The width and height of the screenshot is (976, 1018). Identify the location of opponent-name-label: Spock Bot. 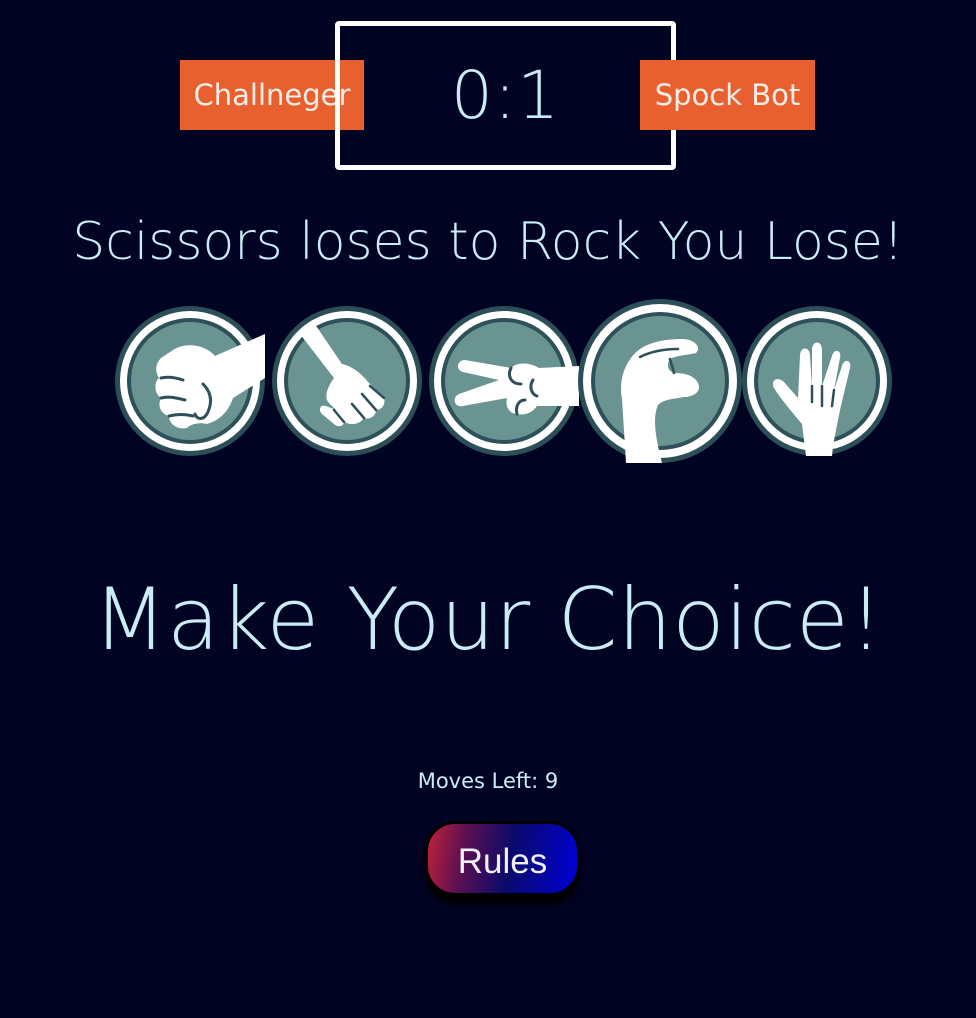
(727, 95).